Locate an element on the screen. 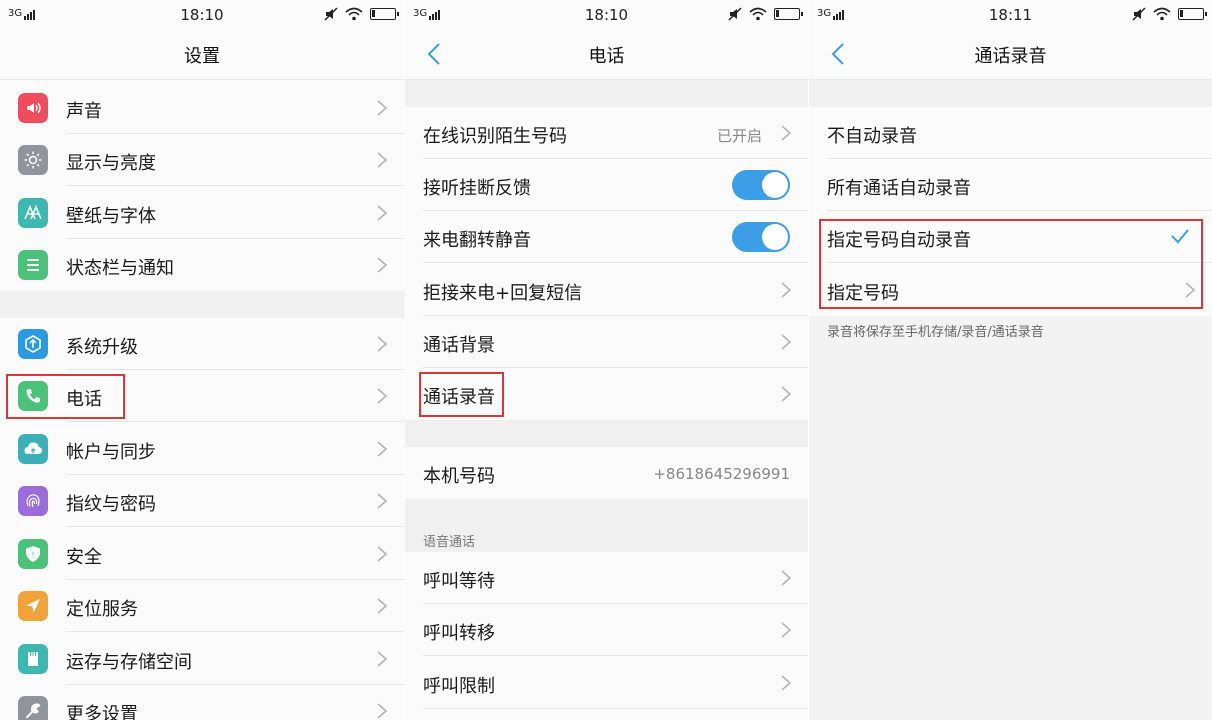  list-item-label: 来电翻转静音 is located at coordinates (477, 240).